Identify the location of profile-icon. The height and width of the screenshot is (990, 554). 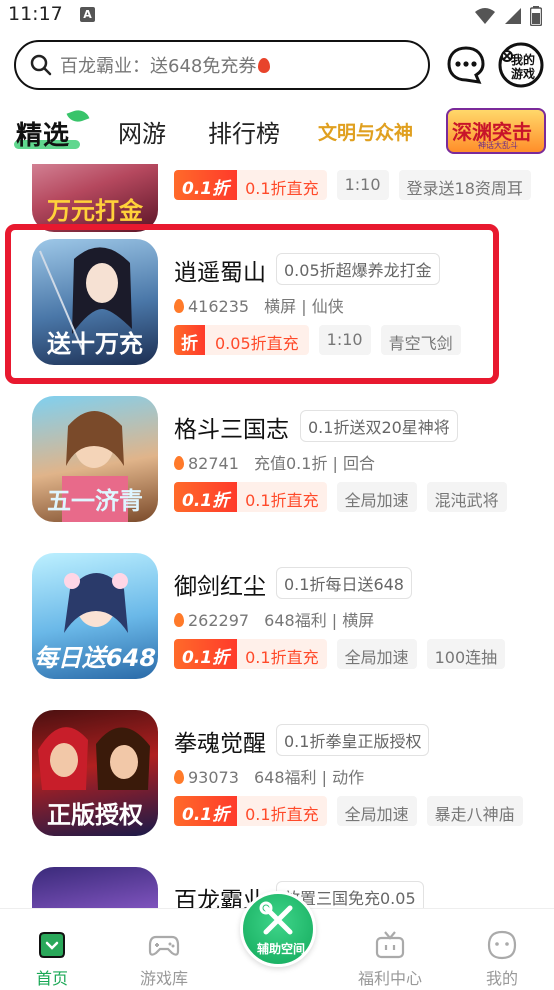
(502, 945).